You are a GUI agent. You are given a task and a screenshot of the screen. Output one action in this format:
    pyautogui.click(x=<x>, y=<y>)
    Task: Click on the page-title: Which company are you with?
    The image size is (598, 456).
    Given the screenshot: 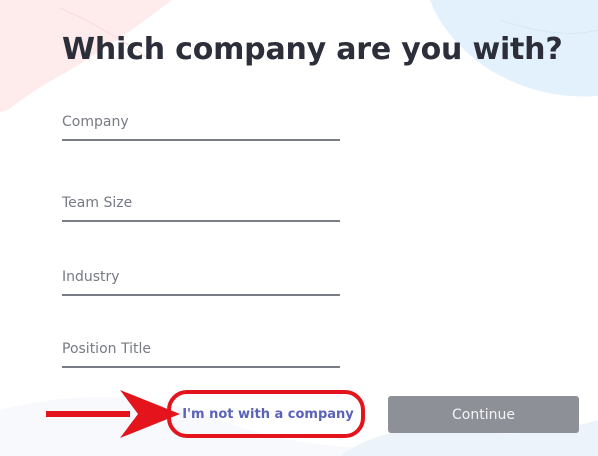 What is the action you would take?
    pyautogui.click(x=312, y=49)
    